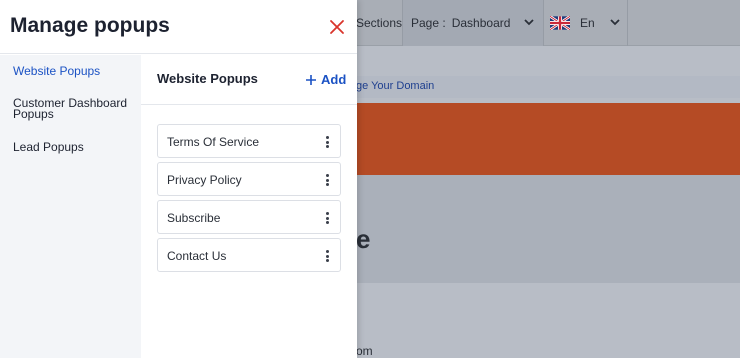 The height and width of the screenshot is (358, 740). Describe the element at coordinates (311, 79) in the screenshot. I see `plus-icon` at that location.